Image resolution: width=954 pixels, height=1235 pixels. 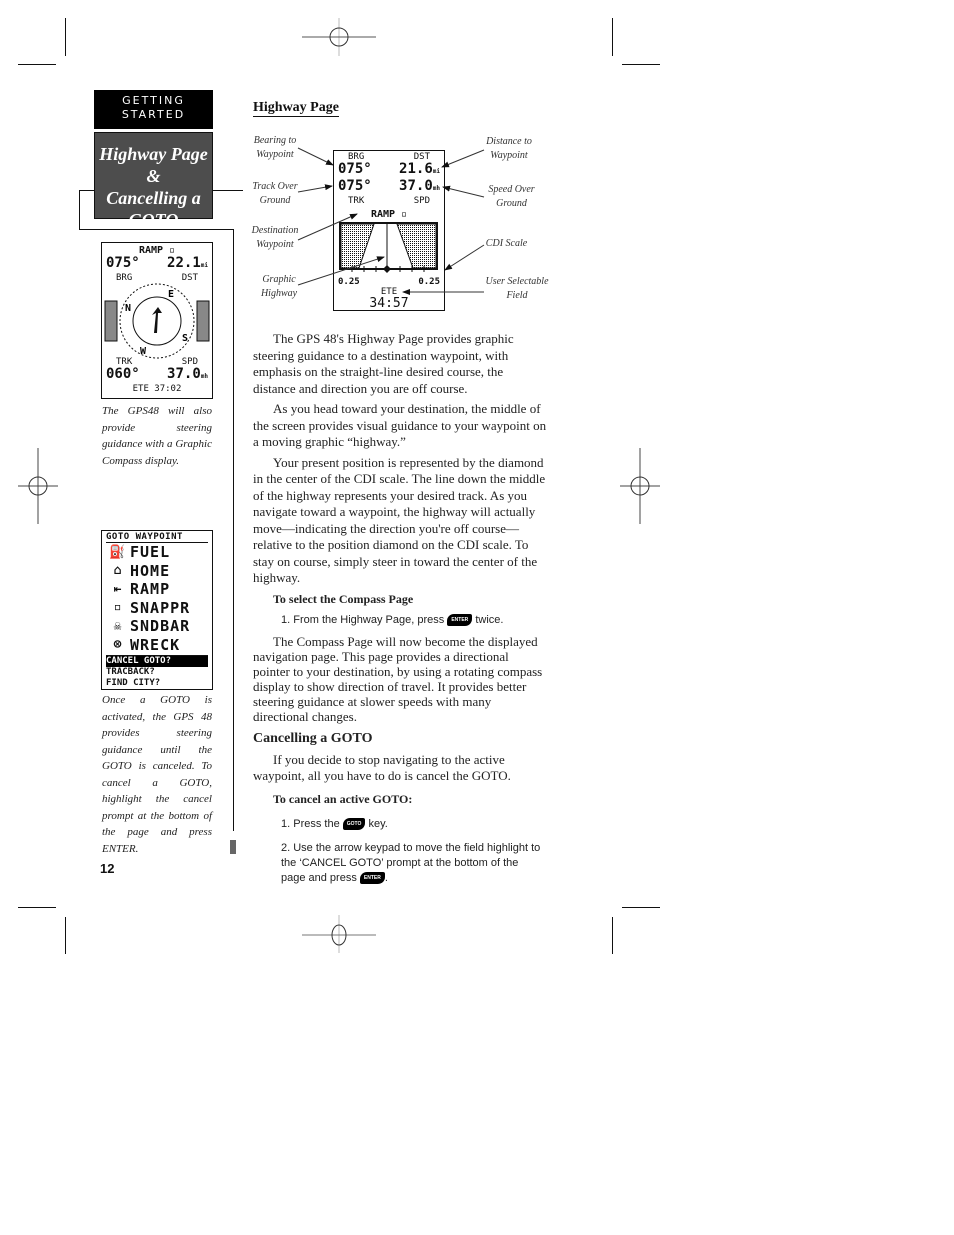 I want to click on home-icon: ⌂, so click(x=118, y=571).